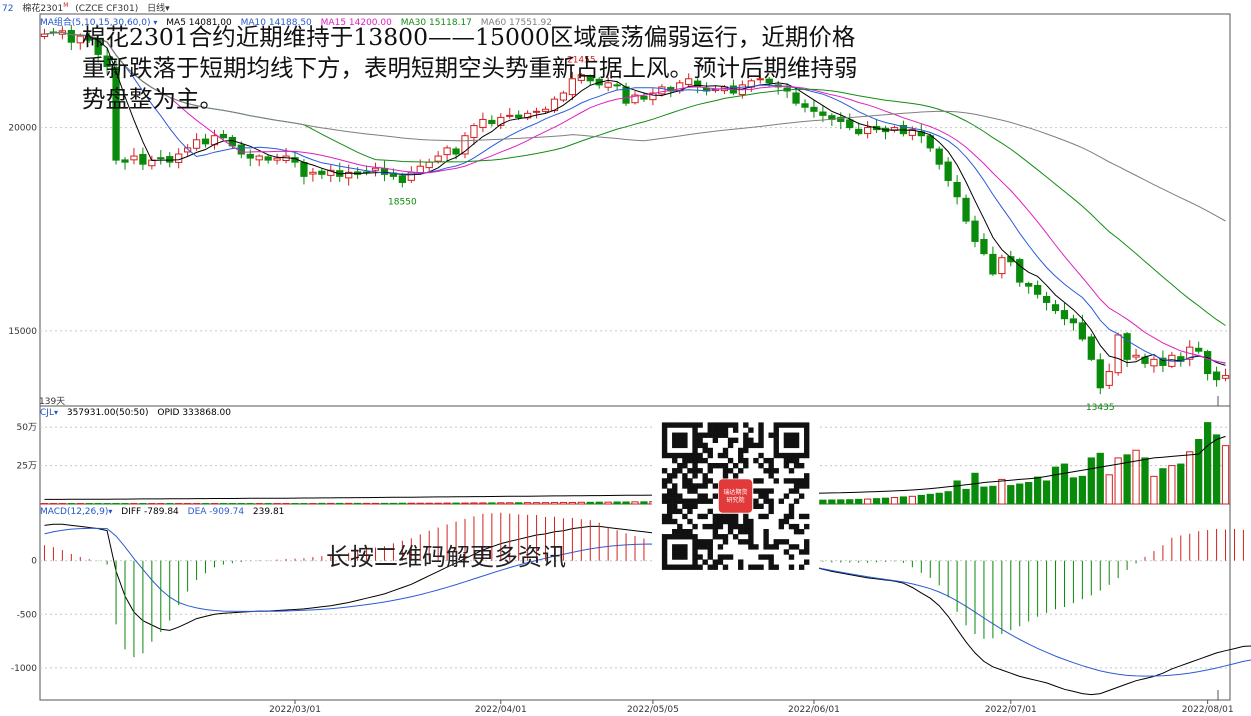 This screenshot has height=716, width=1251. Describe the element at coordinates (27, 467) in the screenshot. I see `volume-tick-label: 25万` at that location.